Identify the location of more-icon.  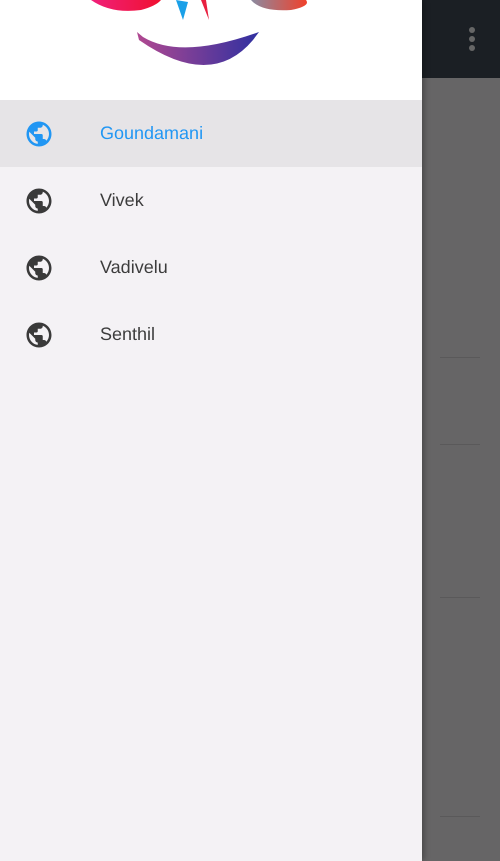
(472, 39).